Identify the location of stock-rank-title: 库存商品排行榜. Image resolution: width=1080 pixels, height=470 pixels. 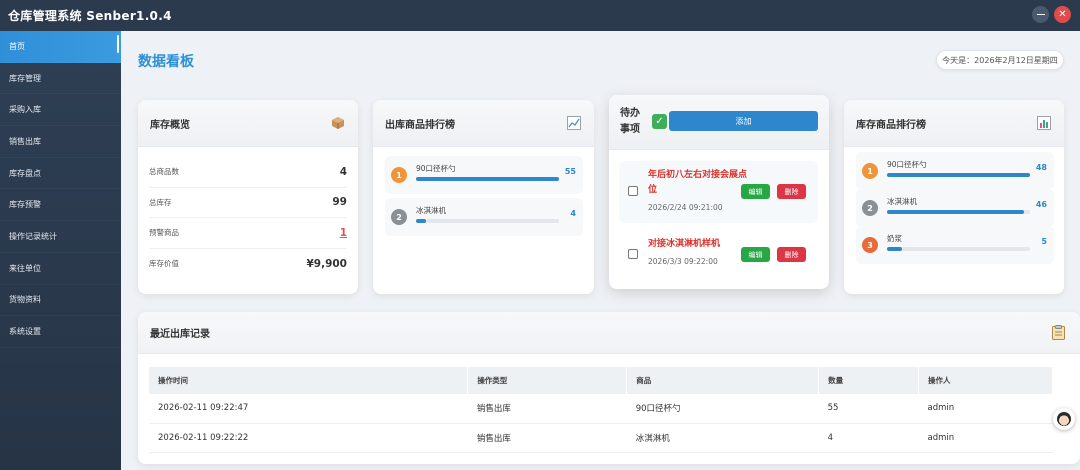
(891, 125).